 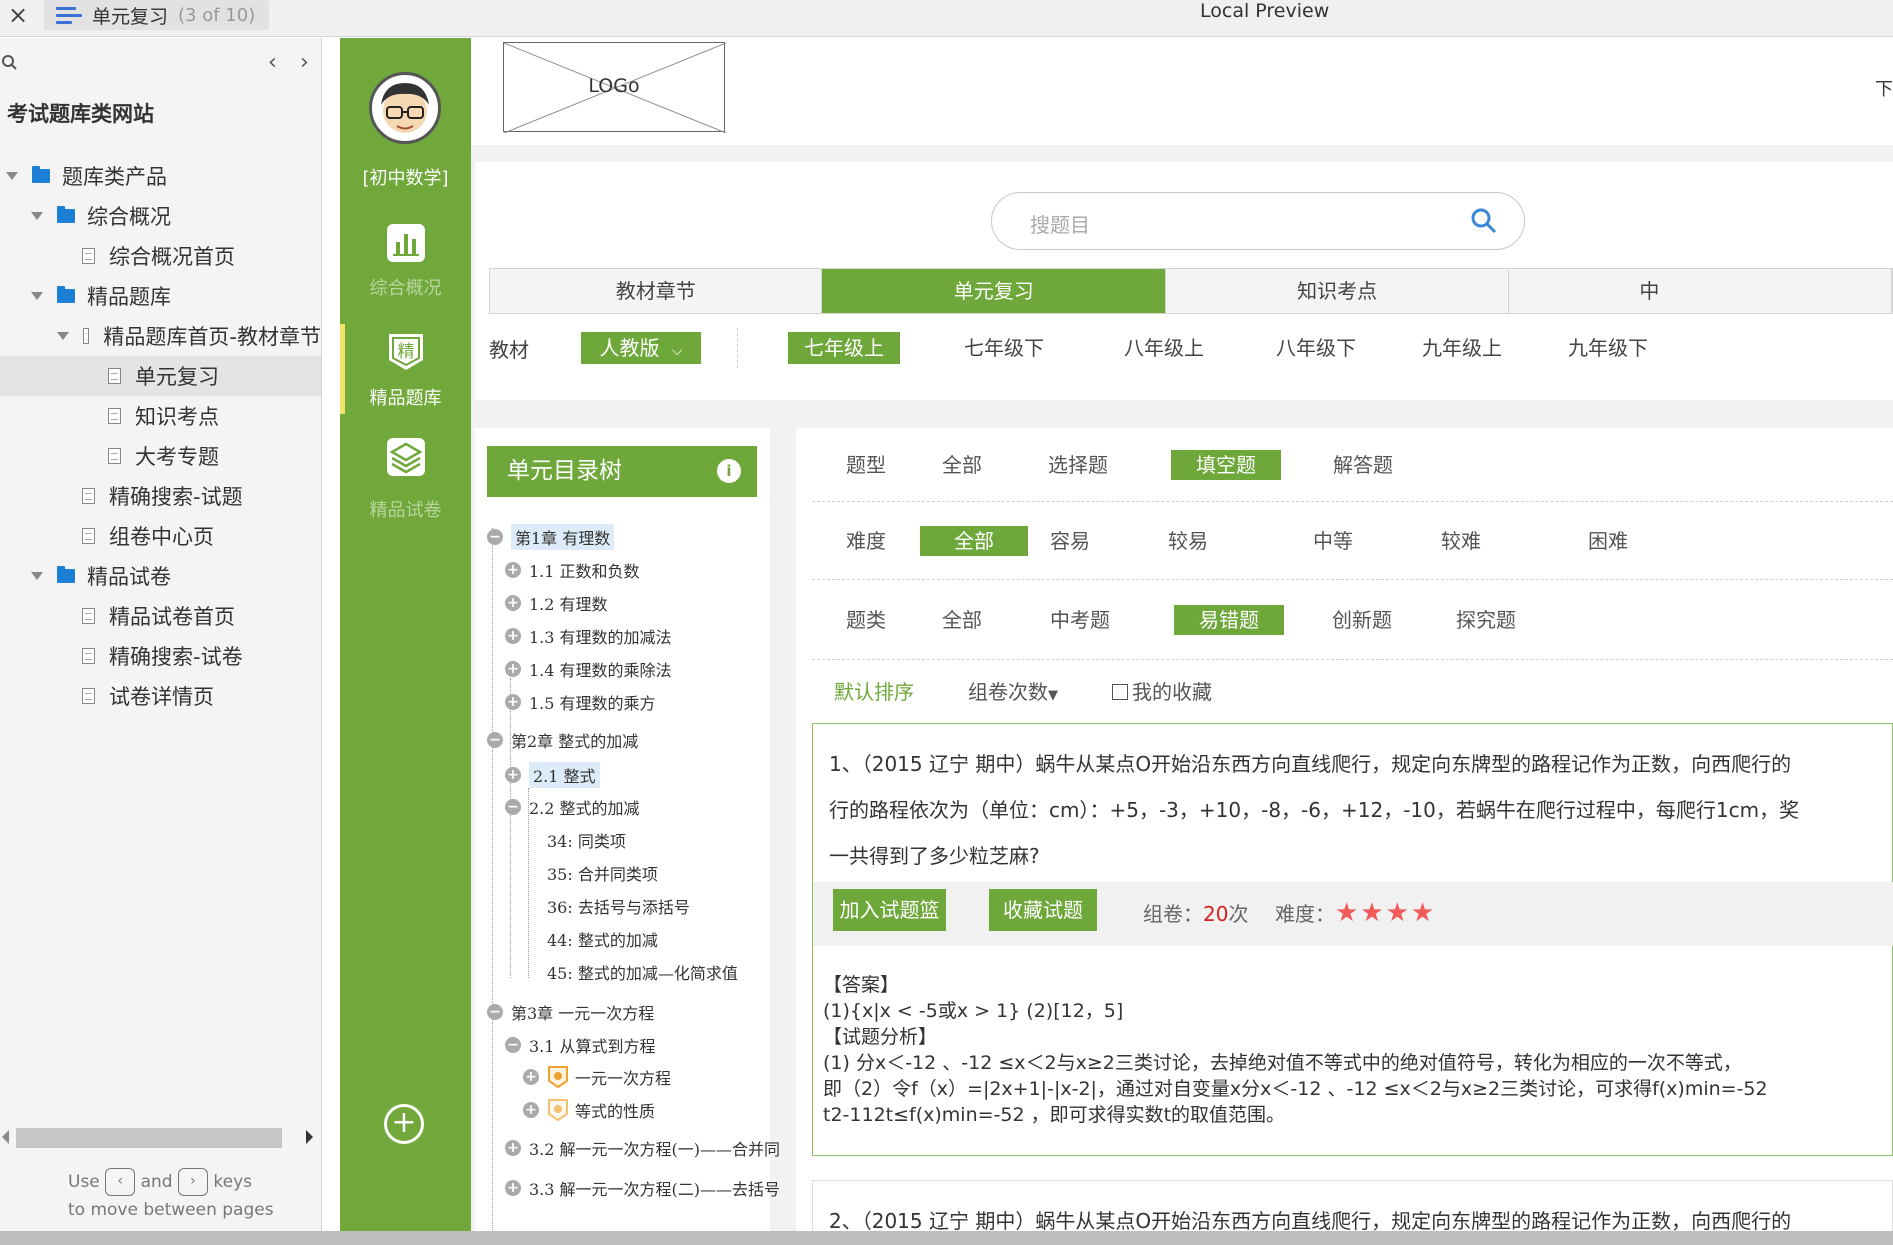 I want to click on tree-node-ch1: − 第1章 有理数, so click(x=551, y=537).